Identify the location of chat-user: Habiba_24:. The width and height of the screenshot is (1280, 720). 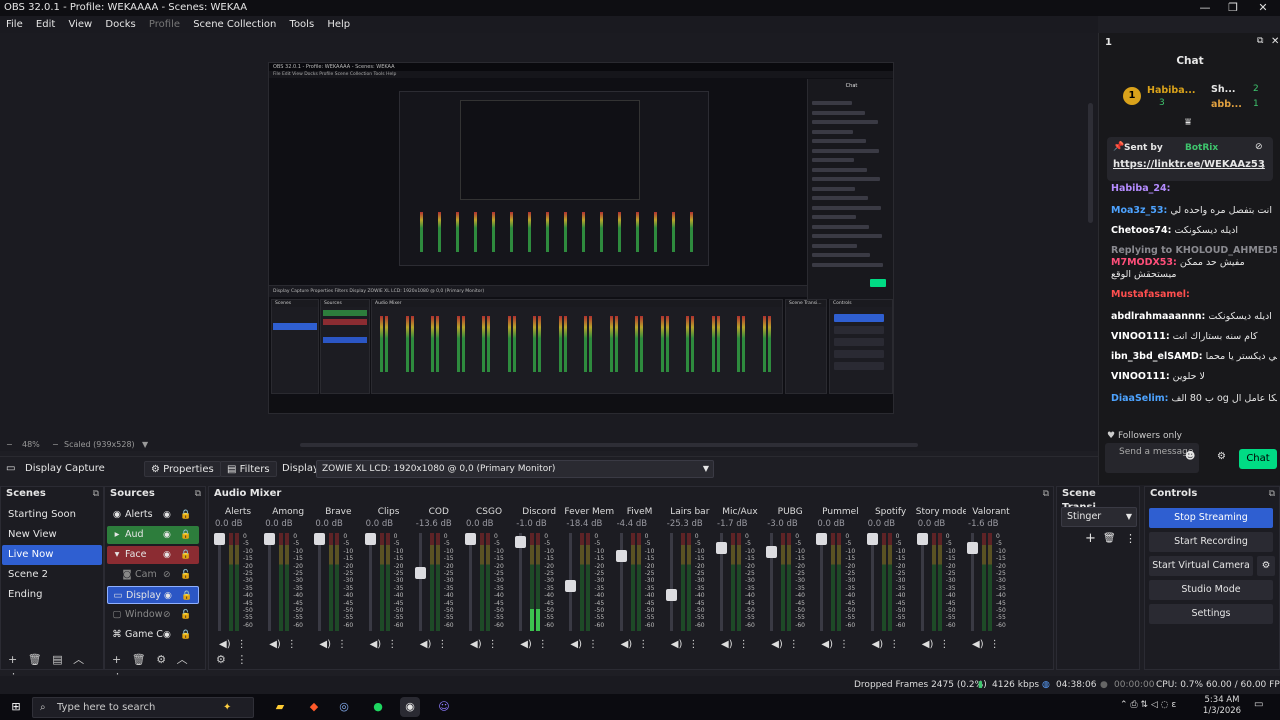
(1140, 188).